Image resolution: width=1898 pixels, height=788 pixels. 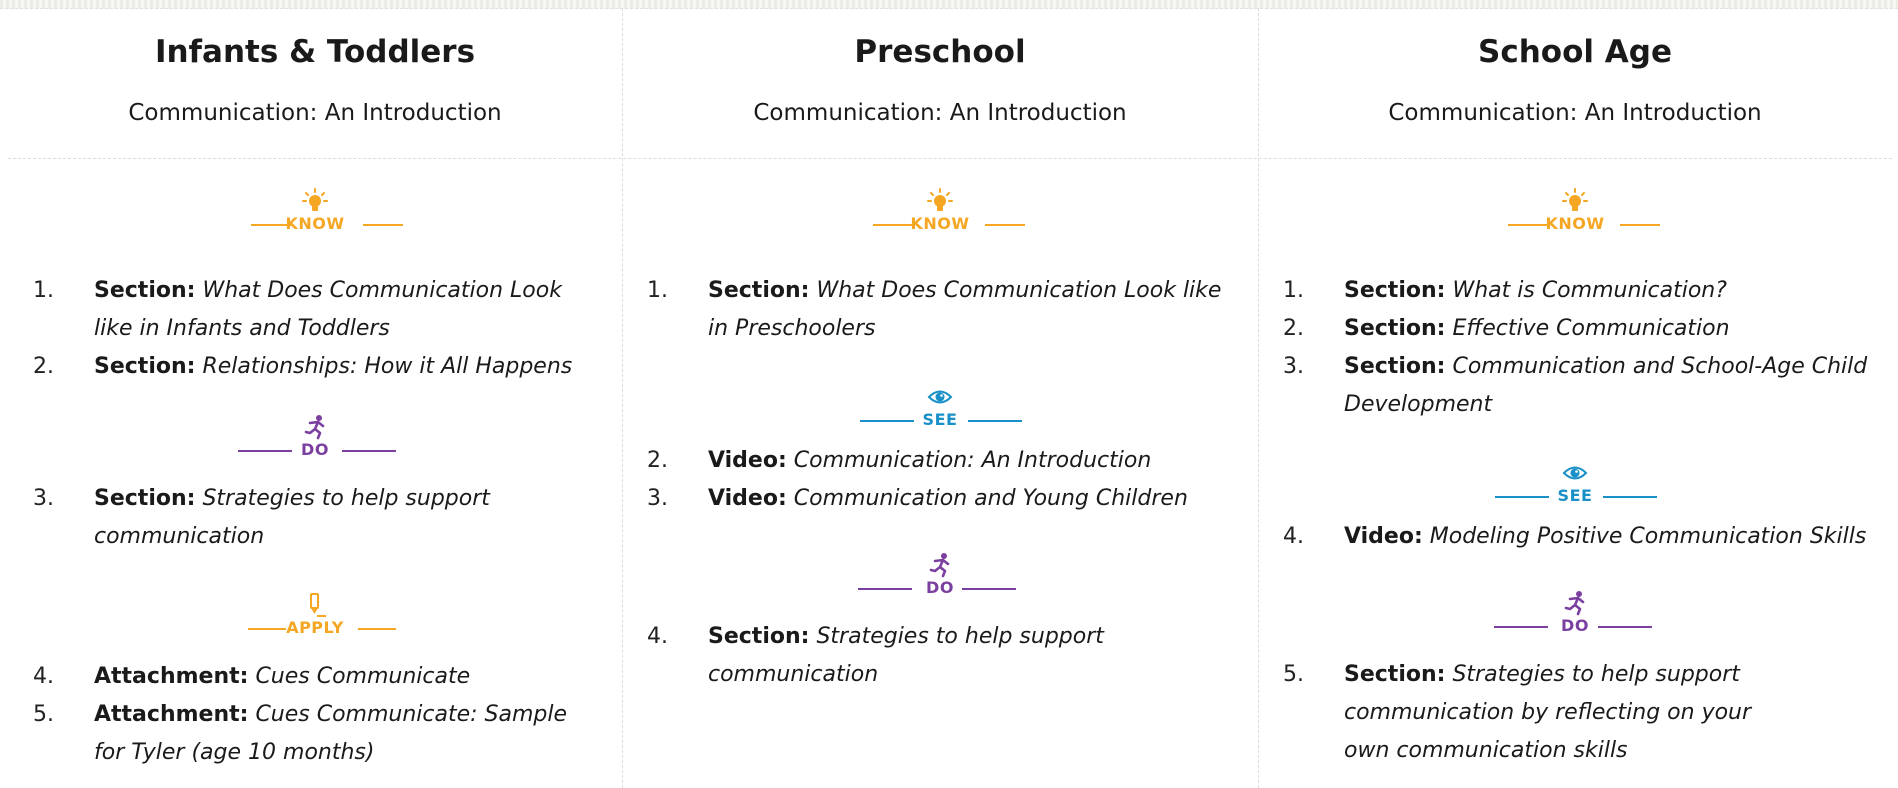 I want to click on item-title-link: What is Communication?, so click(x=1589, y=290).